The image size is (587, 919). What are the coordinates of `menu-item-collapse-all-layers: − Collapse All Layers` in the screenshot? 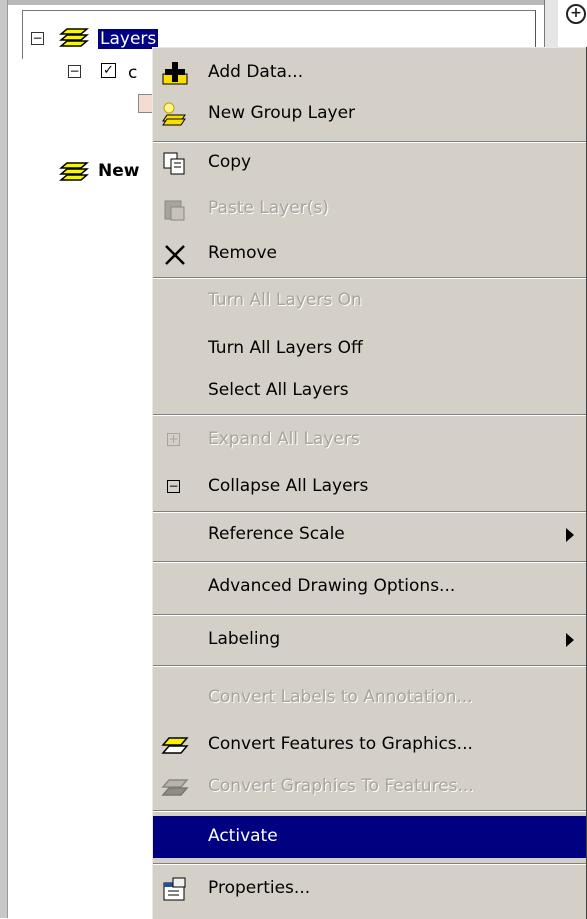 It's located at (369, 488).